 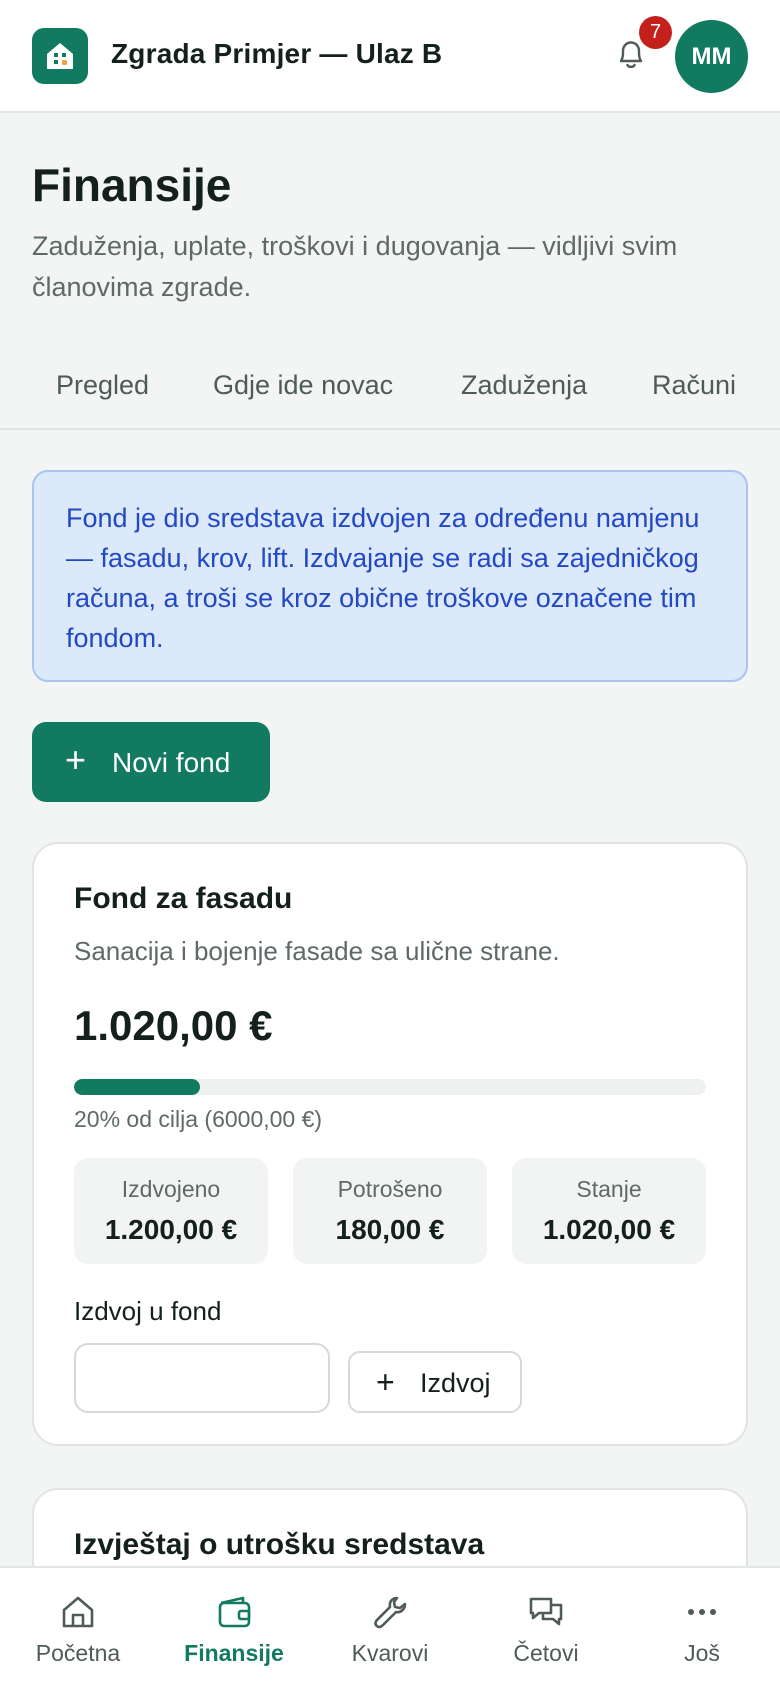 I want to click on fund-progress-bar, so click(x=390, y=1087).